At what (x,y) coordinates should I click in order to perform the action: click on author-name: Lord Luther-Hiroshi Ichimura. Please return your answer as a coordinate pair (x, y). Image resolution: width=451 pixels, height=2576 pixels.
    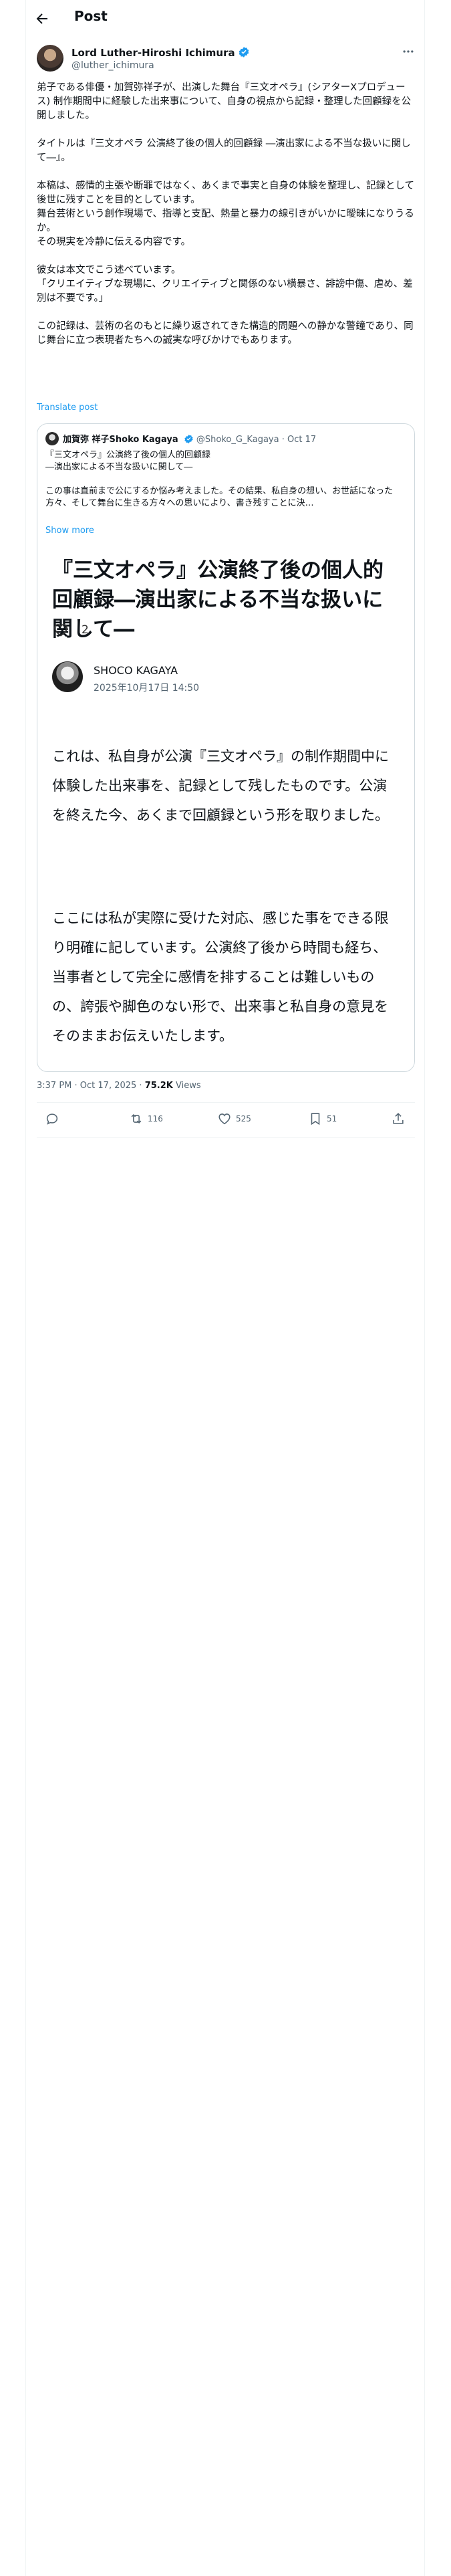
    Looking at the image, I should click on (160, 53).